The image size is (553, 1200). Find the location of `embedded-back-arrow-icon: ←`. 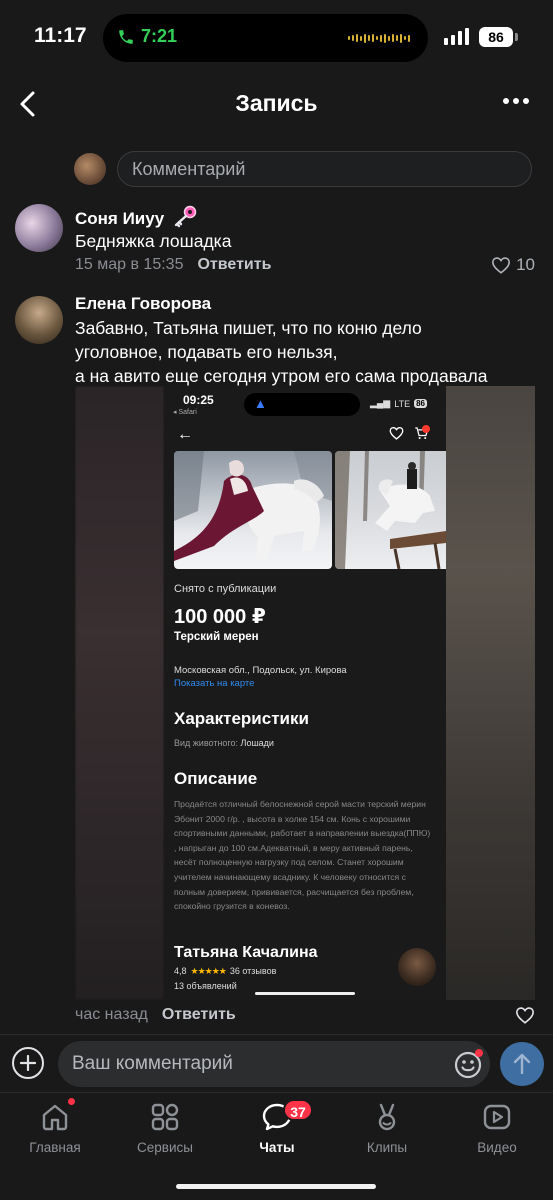

embedded-back-arrow-icon: ← is located at coordinates (185, 434).